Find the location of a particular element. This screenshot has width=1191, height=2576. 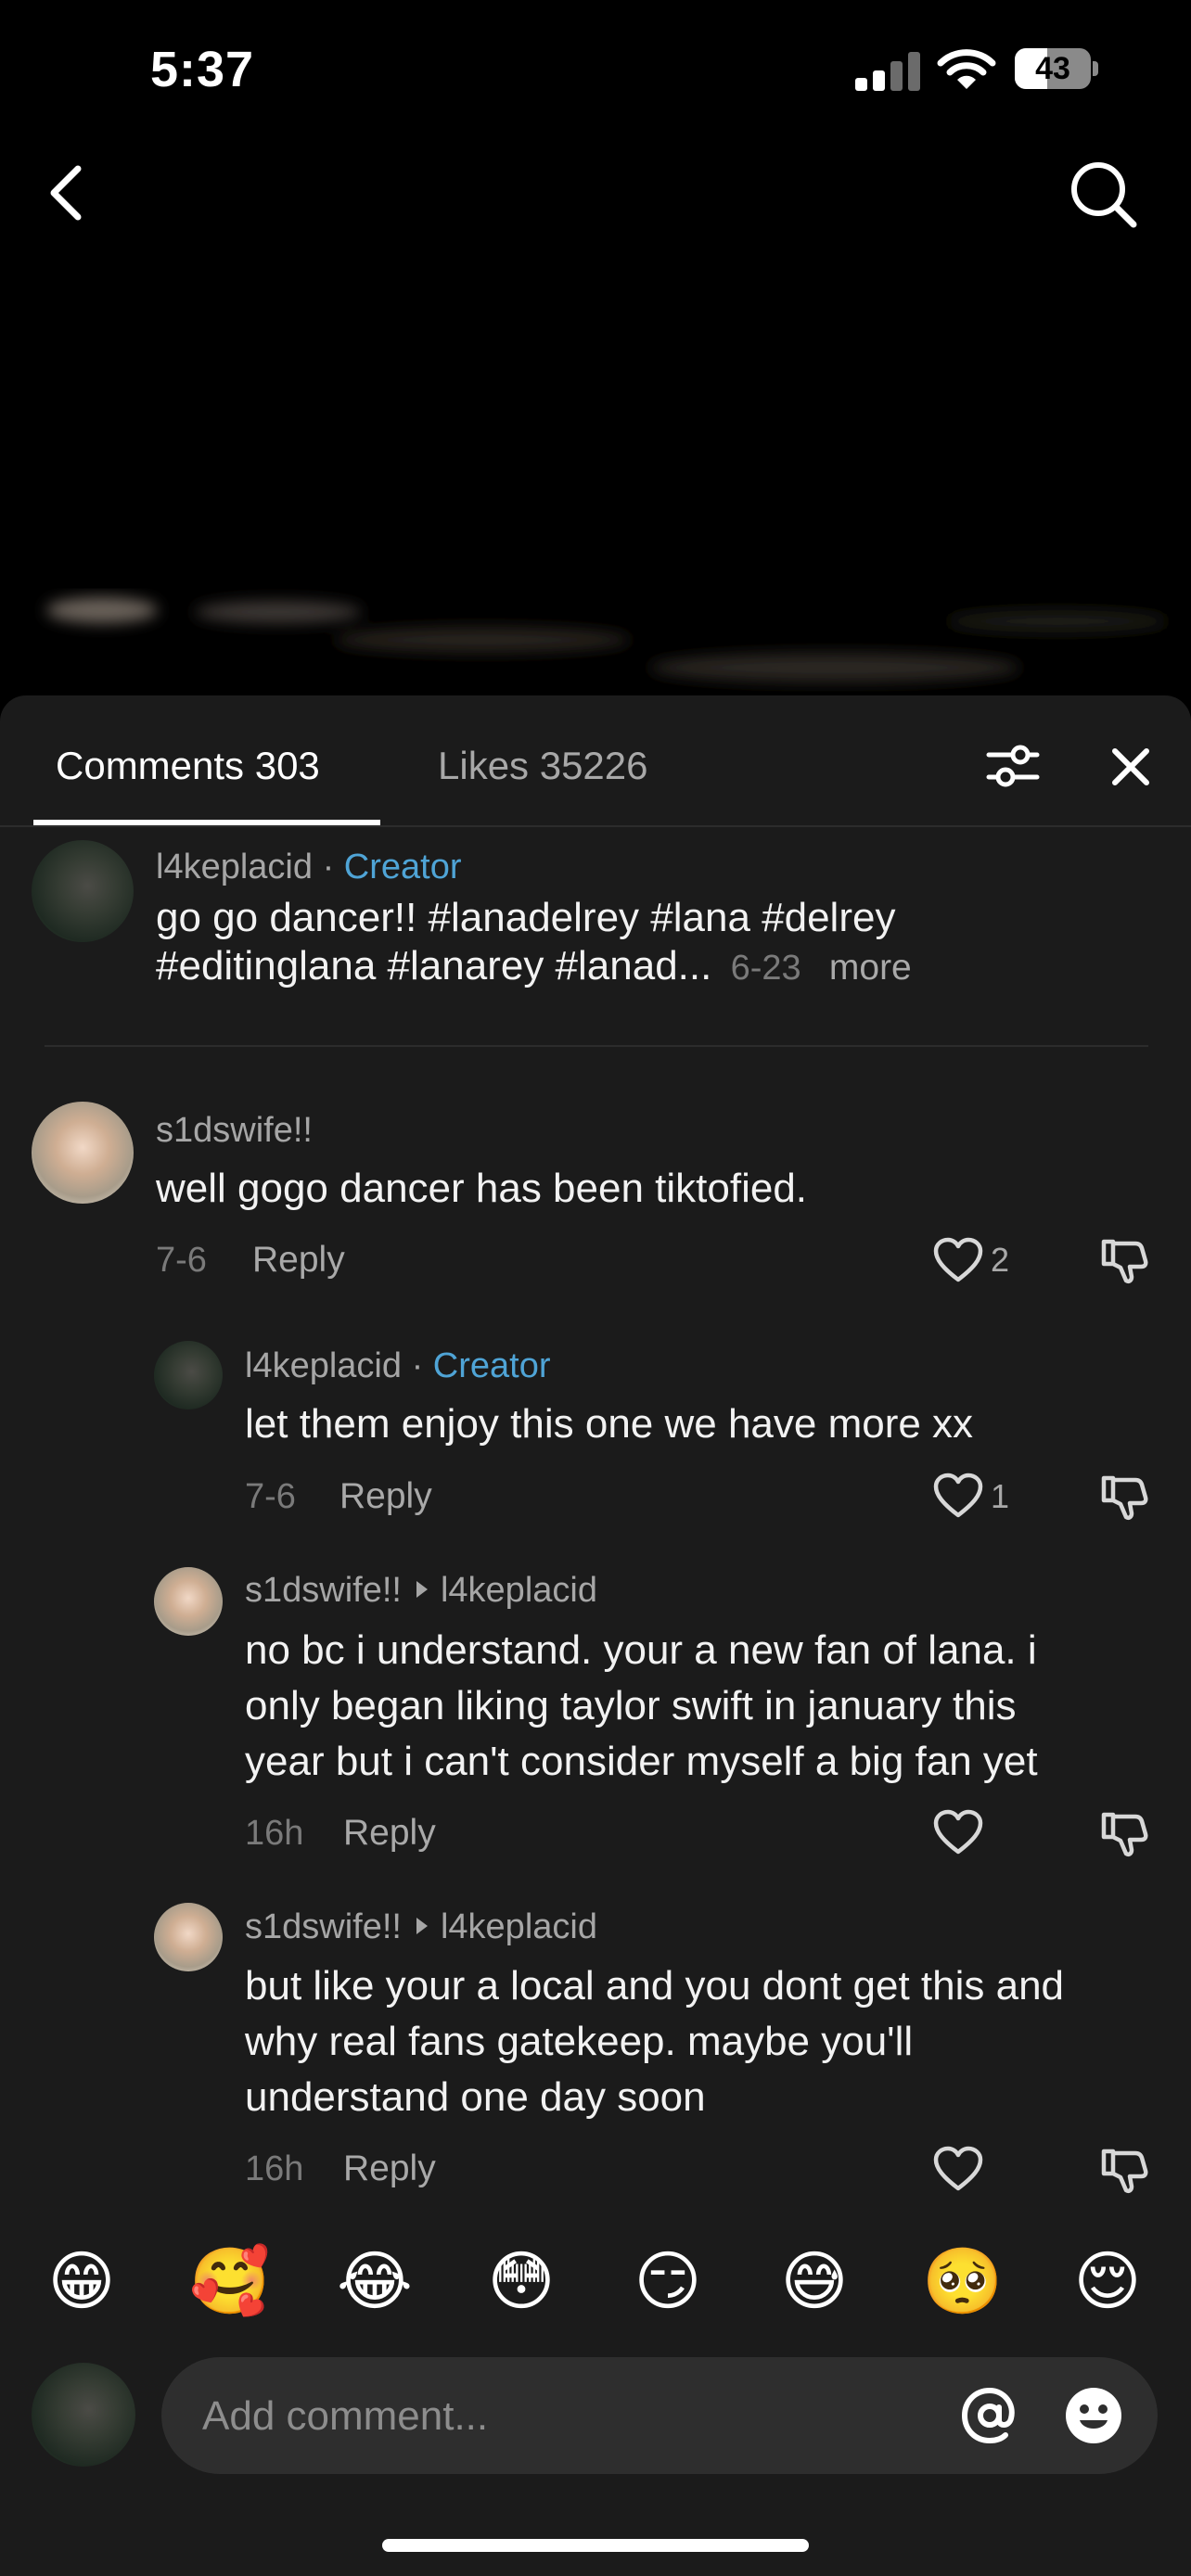

search-icon is located at coordinates (1103, 194).